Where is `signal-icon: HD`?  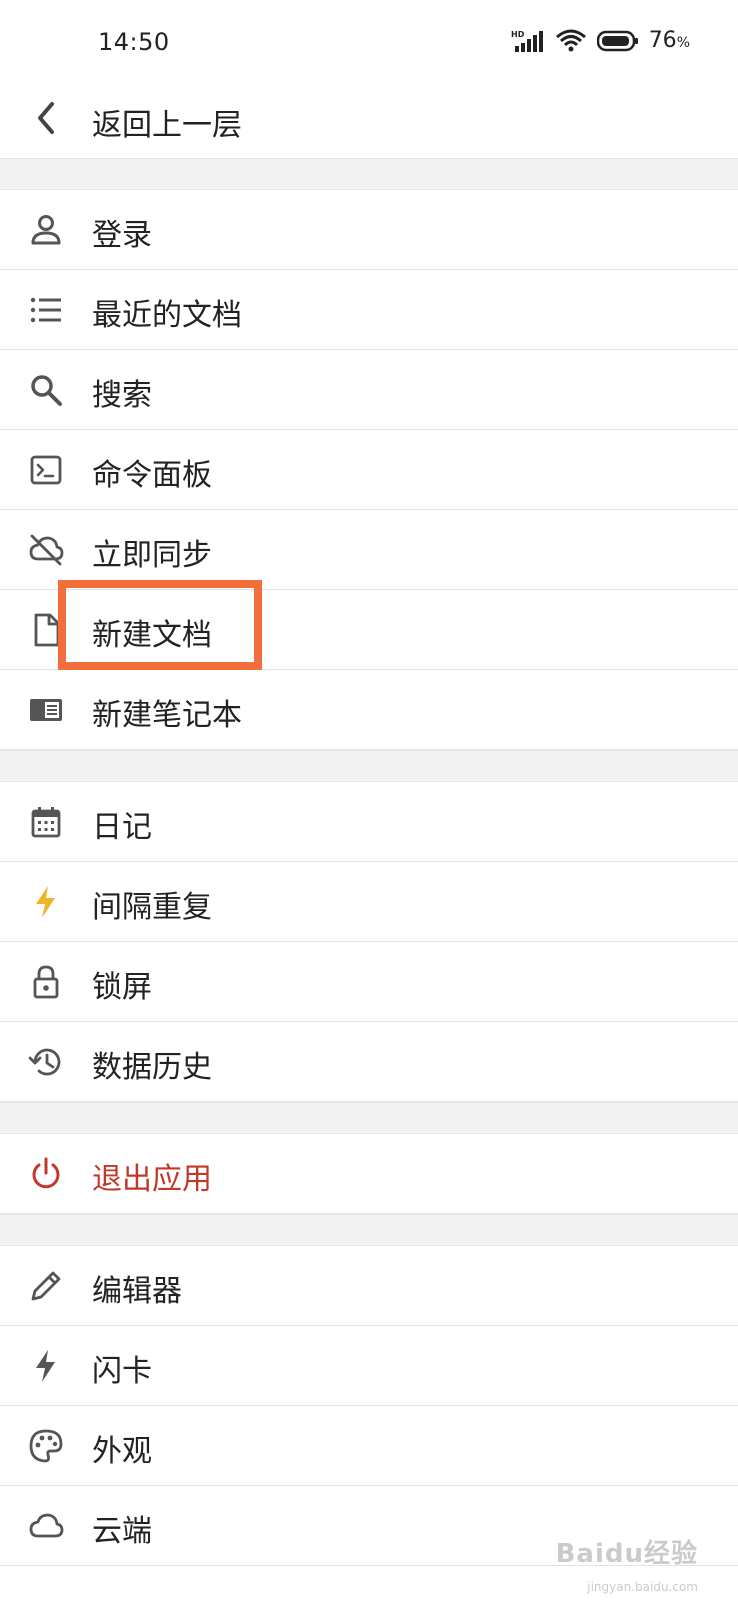
signal-icon: HD is located at coordinates (528, 41).